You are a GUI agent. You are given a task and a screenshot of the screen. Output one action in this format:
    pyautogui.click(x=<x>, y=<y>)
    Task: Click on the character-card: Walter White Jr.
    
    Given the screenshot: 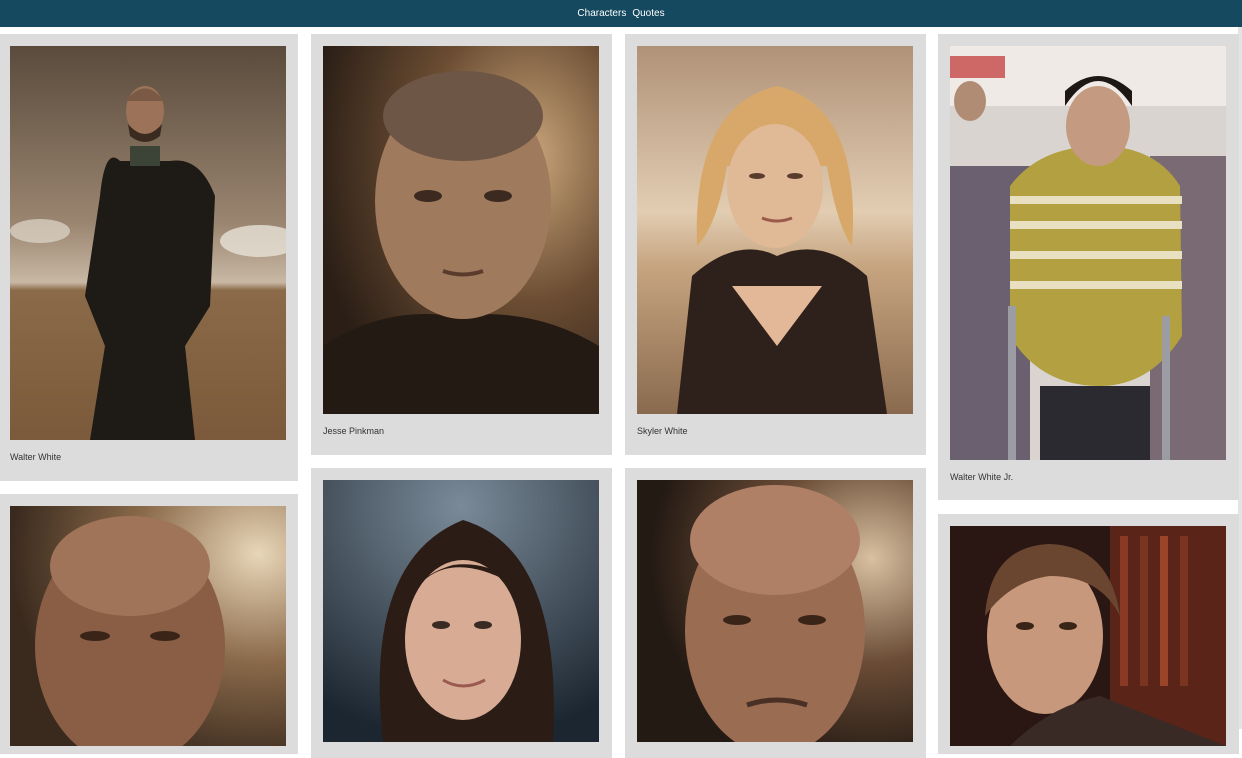 What is the action you would take?
    pyautogui.click(x=1088, y=267)
    